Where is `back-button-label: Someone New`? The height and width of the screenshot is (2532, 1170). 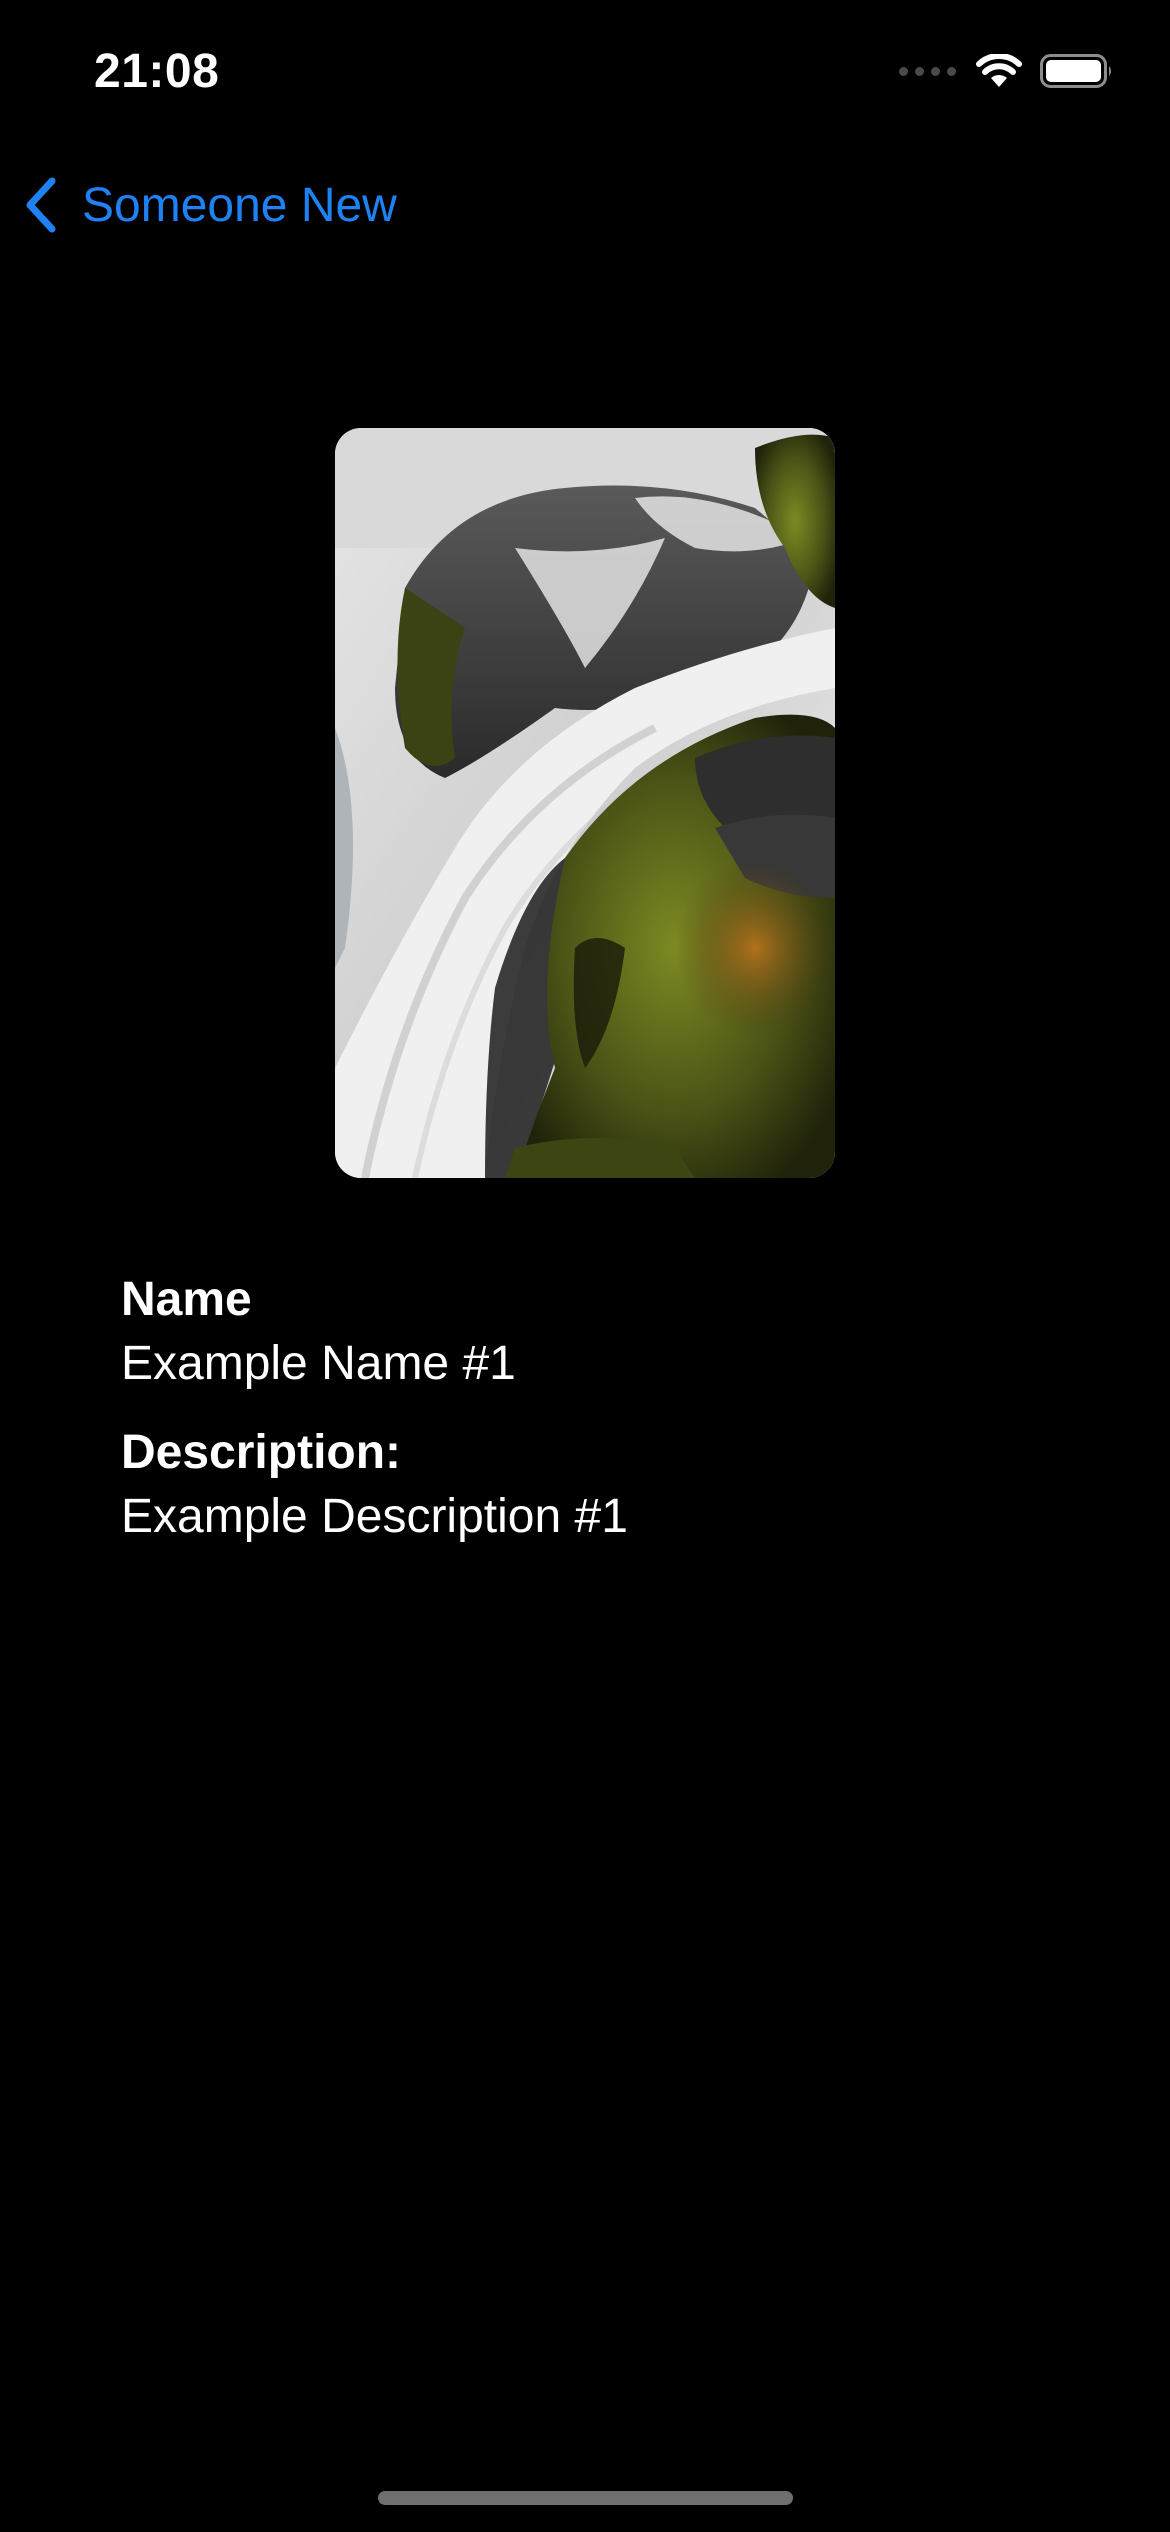 back-button-label: Someone New is located at coordinates (239, 205).